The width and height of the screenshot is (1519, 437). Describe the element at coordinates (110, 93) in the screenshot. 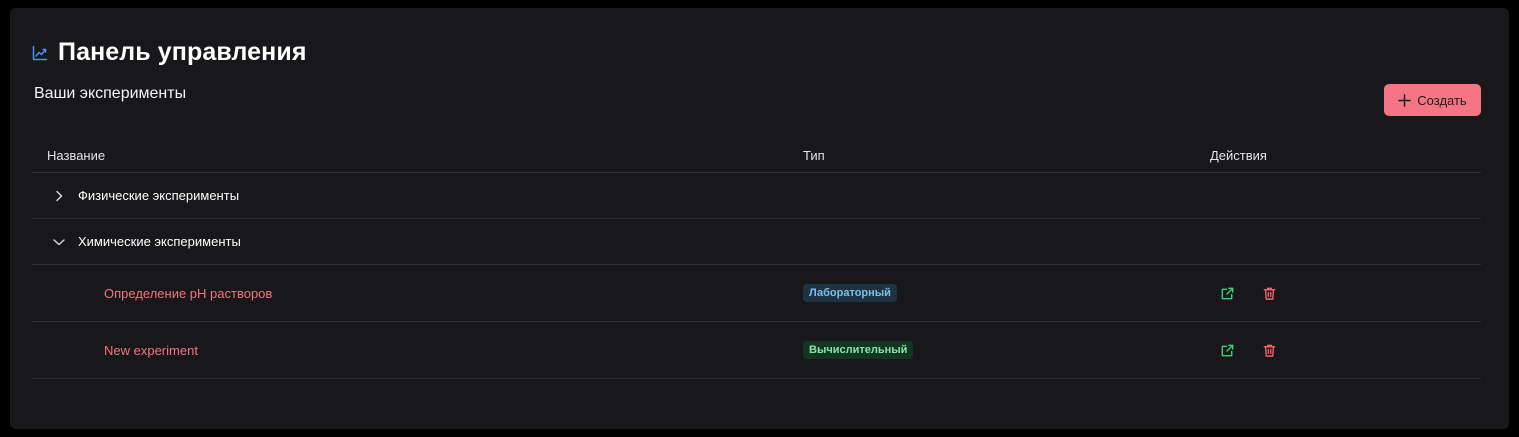

I see `section-subtitle: Ваши эксперименты` at that location.